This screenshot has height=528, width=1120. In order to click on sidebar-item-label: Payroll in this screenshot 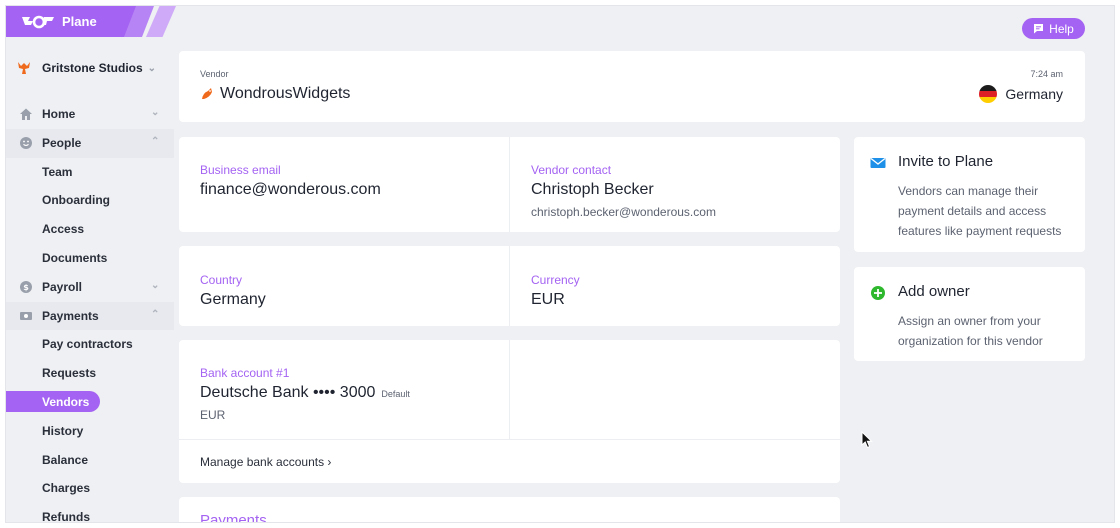, I will do `click(62, 286)`.